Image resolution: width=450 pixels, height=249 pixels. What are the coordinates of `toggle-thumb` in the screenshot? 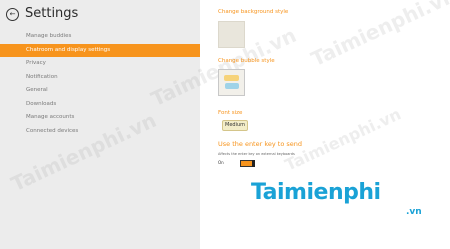 It's located at (253, 163).